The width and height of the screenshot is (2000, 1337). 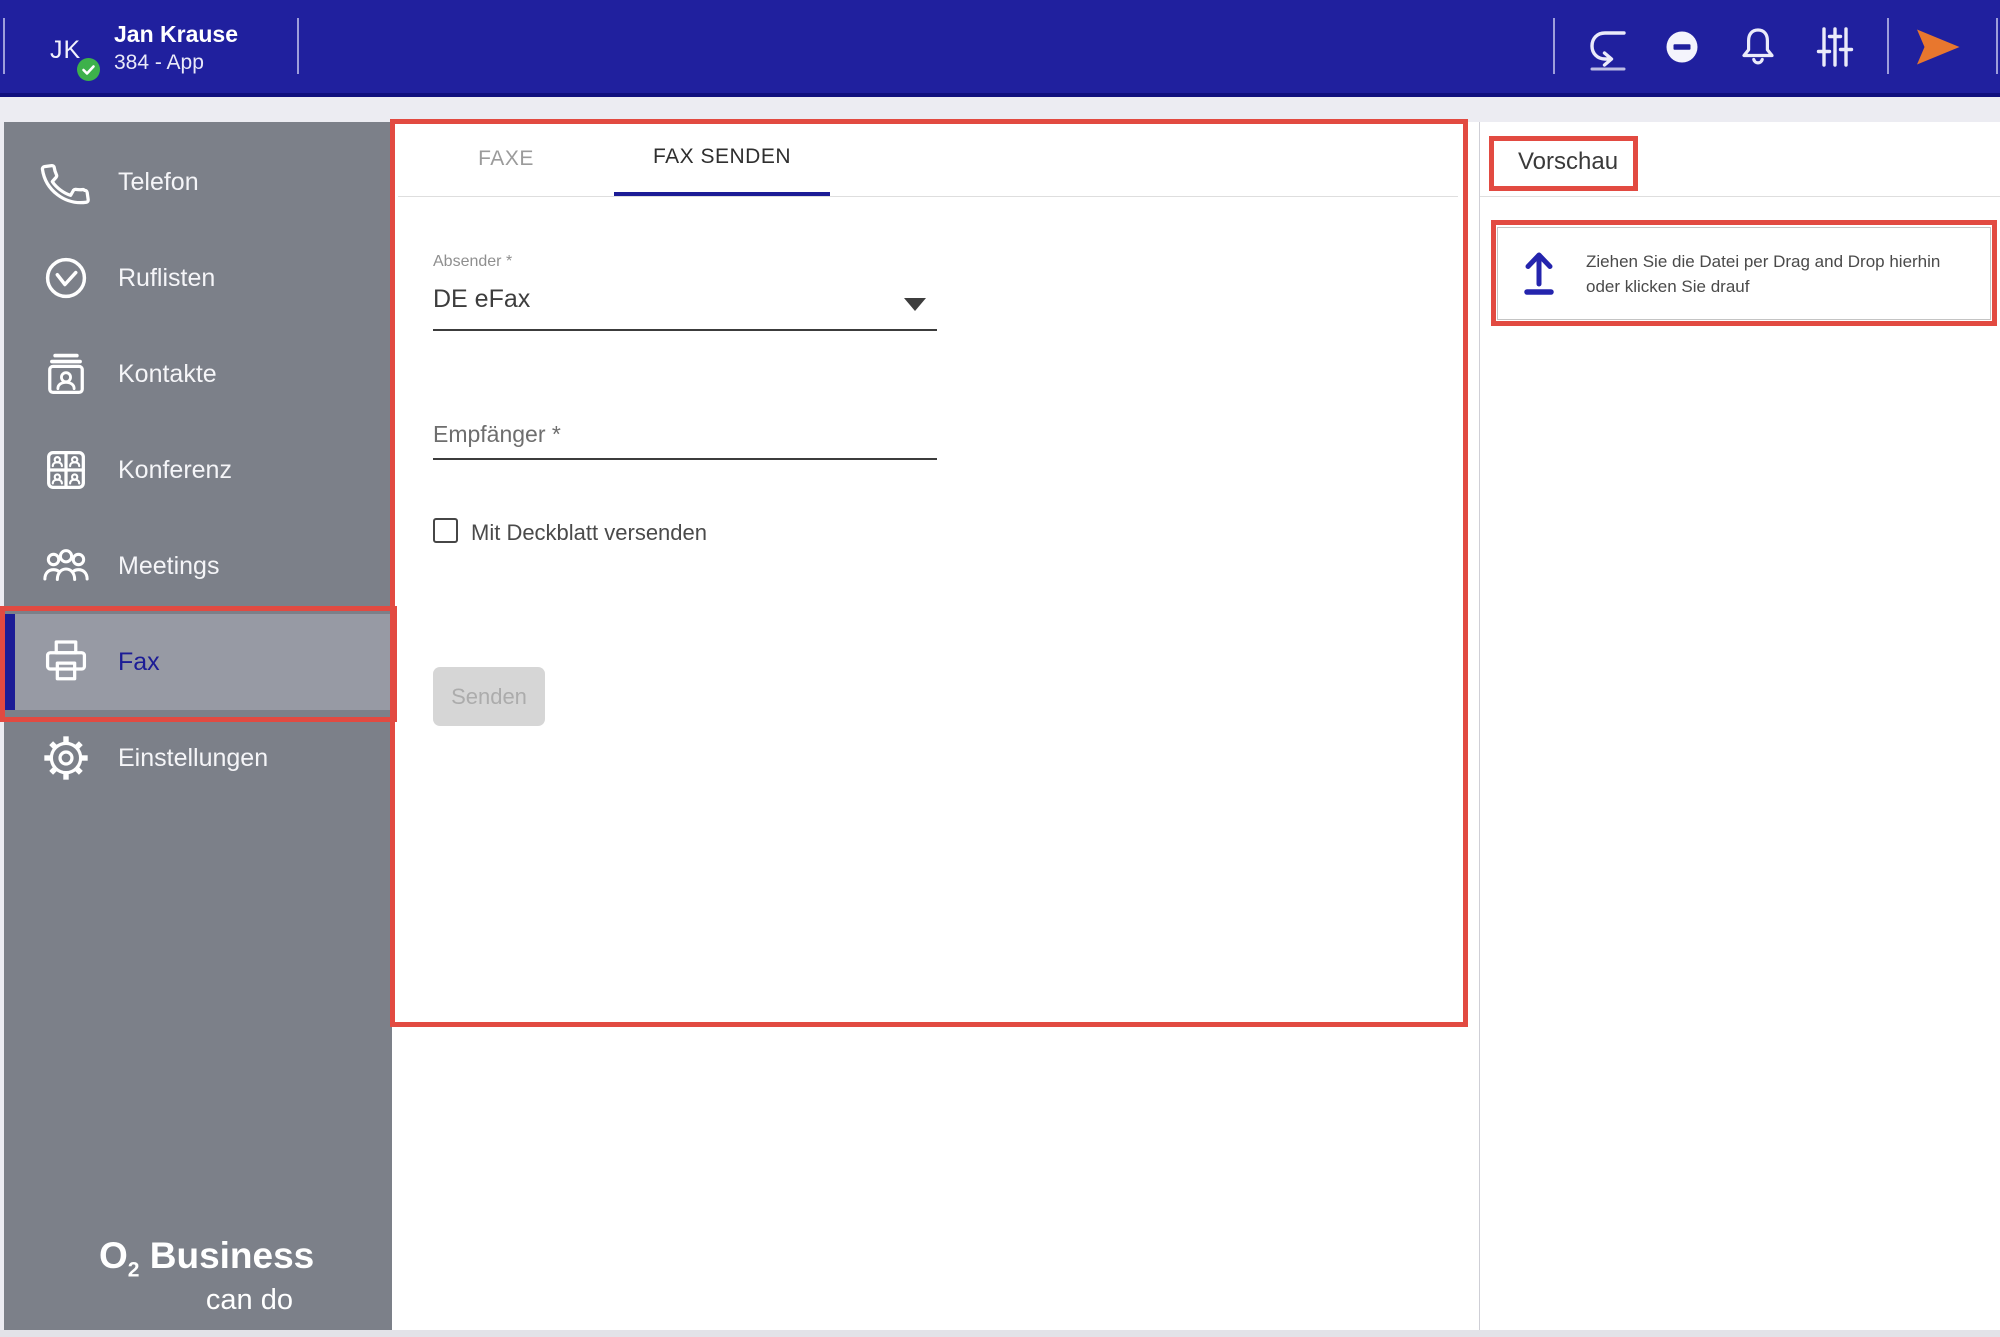 What do you see at coordinates (685, 330) in the screenshot?
I see `sender-underline` at bounding box center [685, 330].